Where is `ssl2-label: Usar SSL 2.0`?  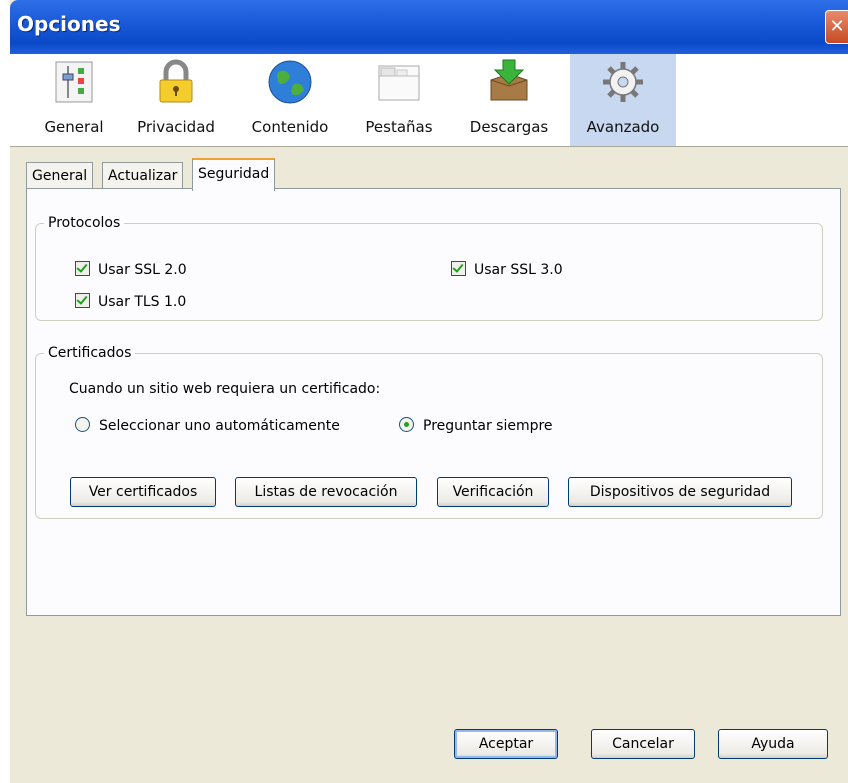 ssl2-label: Usar SSL 2.0 is located at coordinates (142, 270).